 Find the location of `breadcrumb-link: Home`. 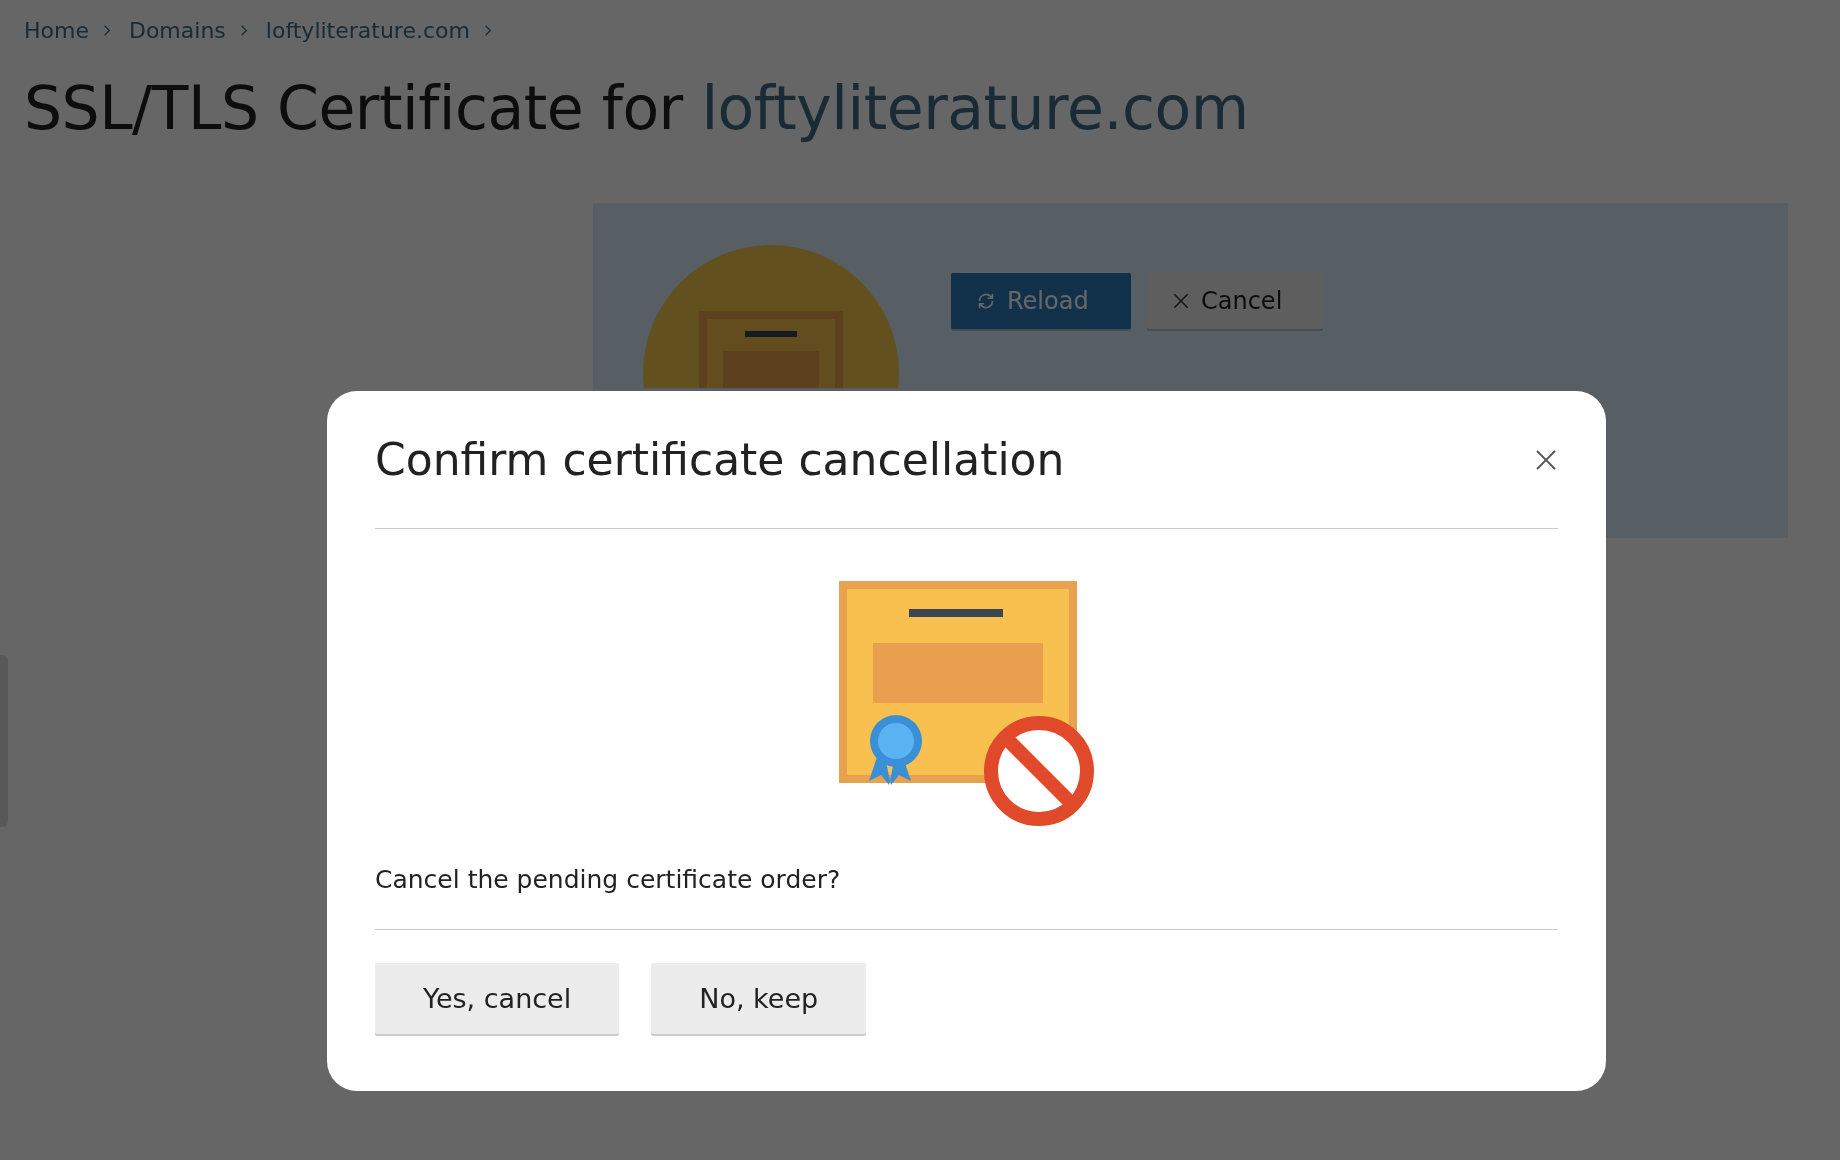

breadcrumb-link: Home is located at coordinates (56, 30).